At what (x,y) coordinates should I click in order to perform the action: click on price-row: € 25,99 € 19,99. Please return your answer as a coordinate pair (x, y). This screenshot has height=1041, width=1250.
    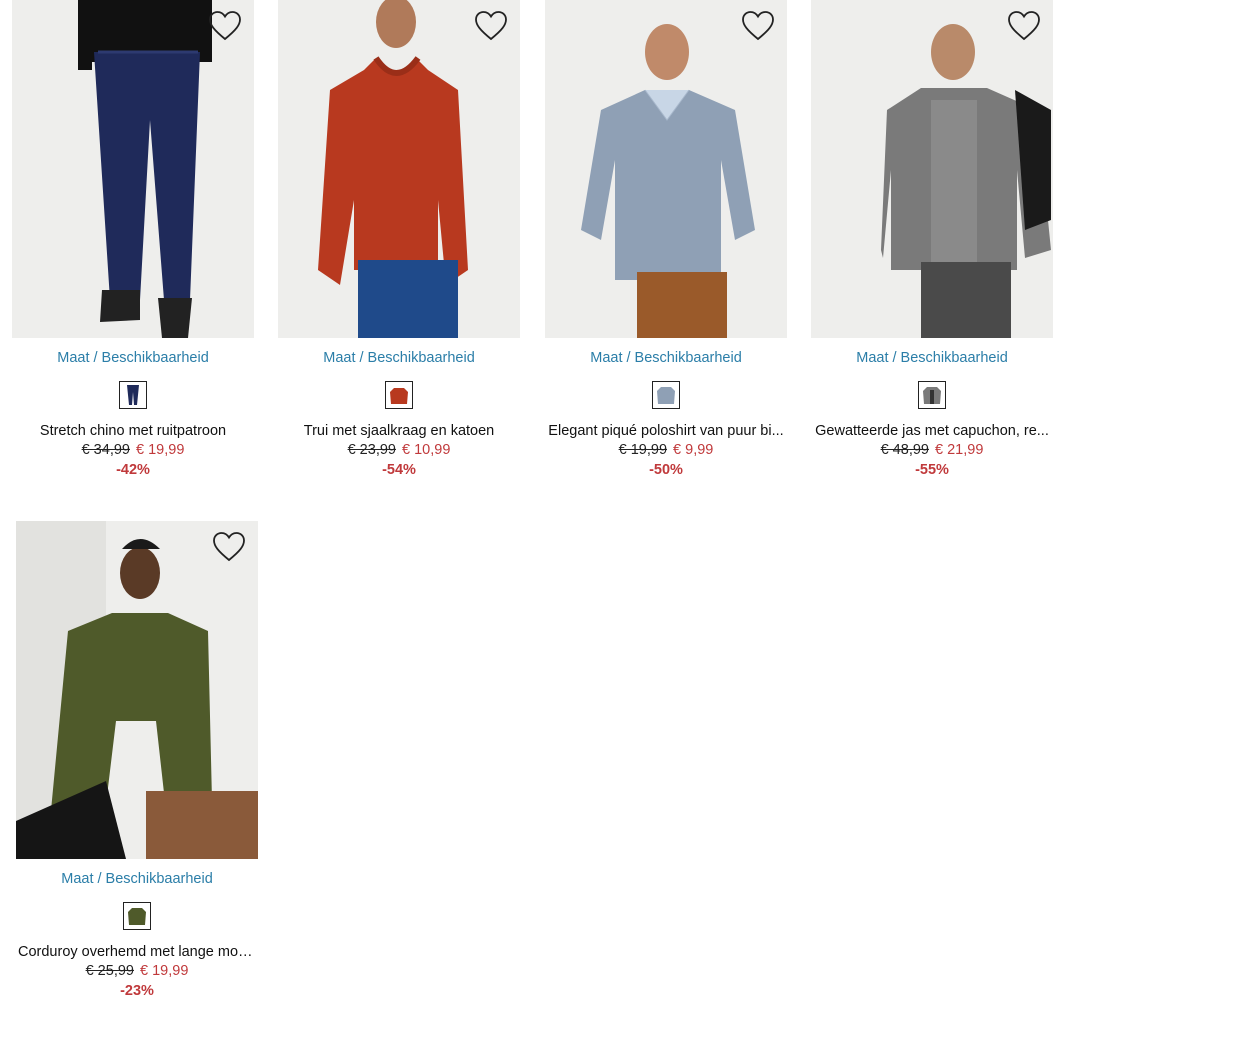
    Looking at the image, I should click on (137, 971).